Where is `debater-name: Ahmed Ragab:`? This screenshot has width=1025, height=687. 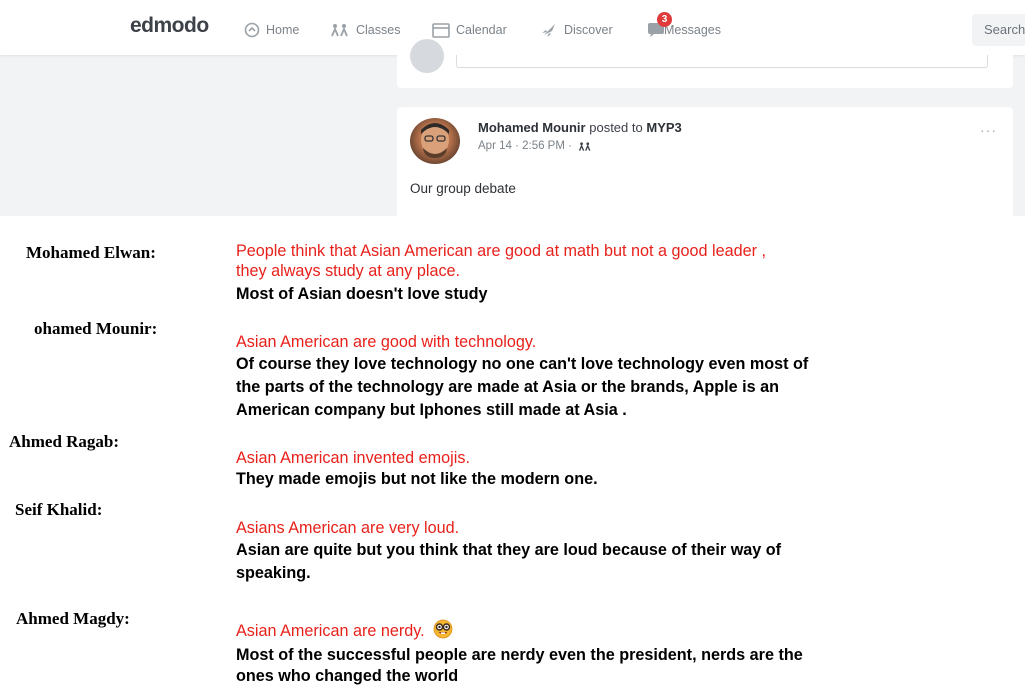 debater-name: Ahmed Ragab: is located at coordinates (64, 441).